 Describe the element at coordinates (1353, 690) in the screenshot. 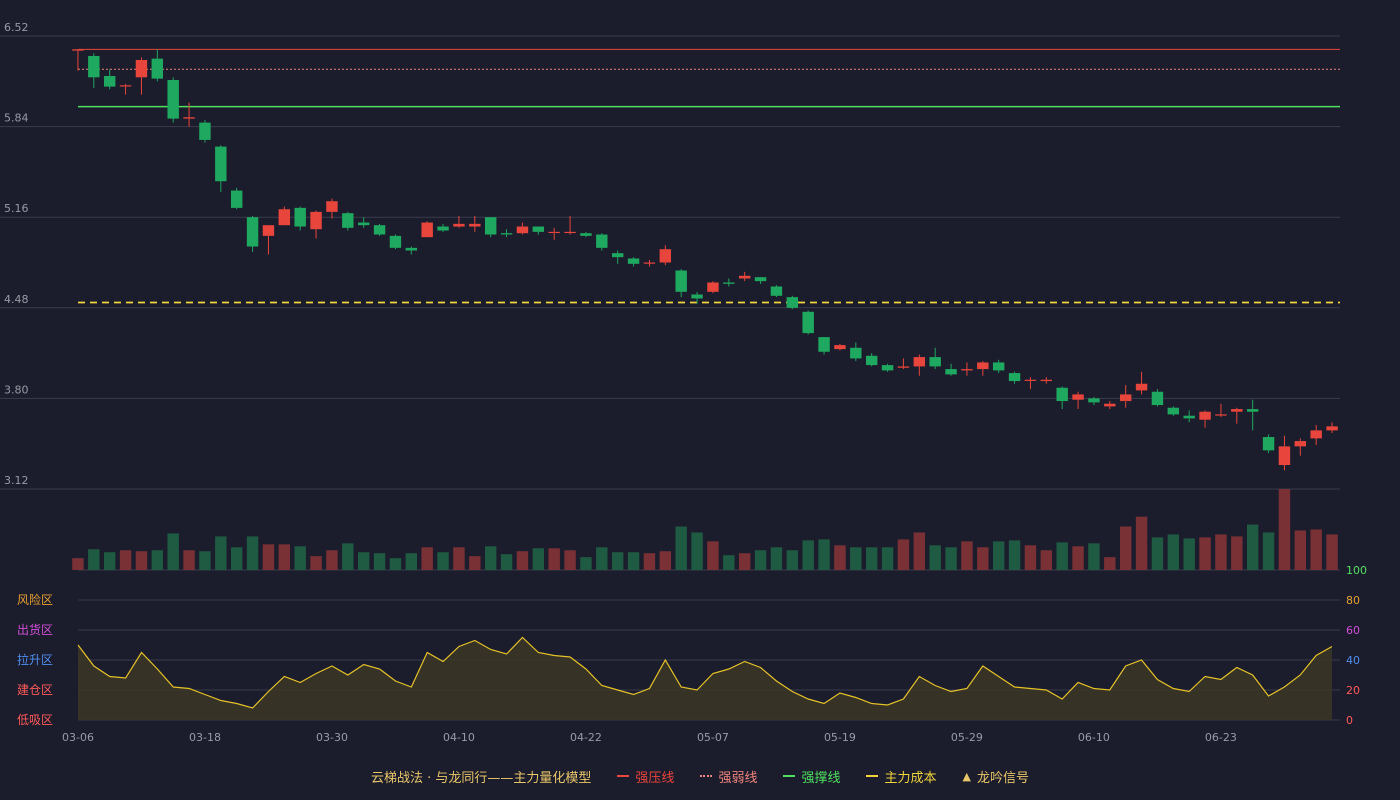

I see `indicator-tick-label: 20` at that location.